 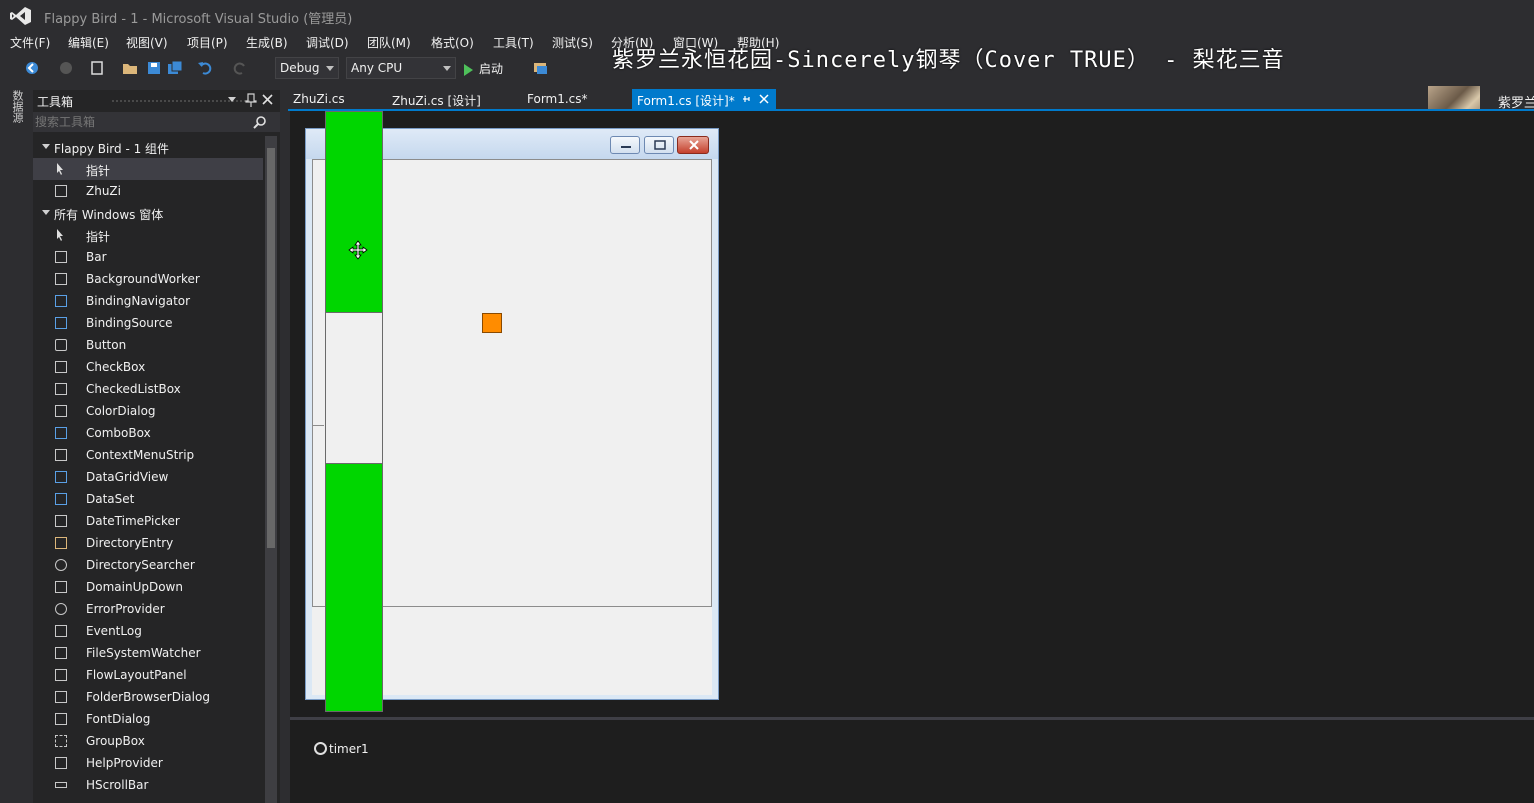 What do you see at coordinates (354, 411) in the screenshot?
I see `zhuzi-pipe-control` at bounding box center [354, 411].